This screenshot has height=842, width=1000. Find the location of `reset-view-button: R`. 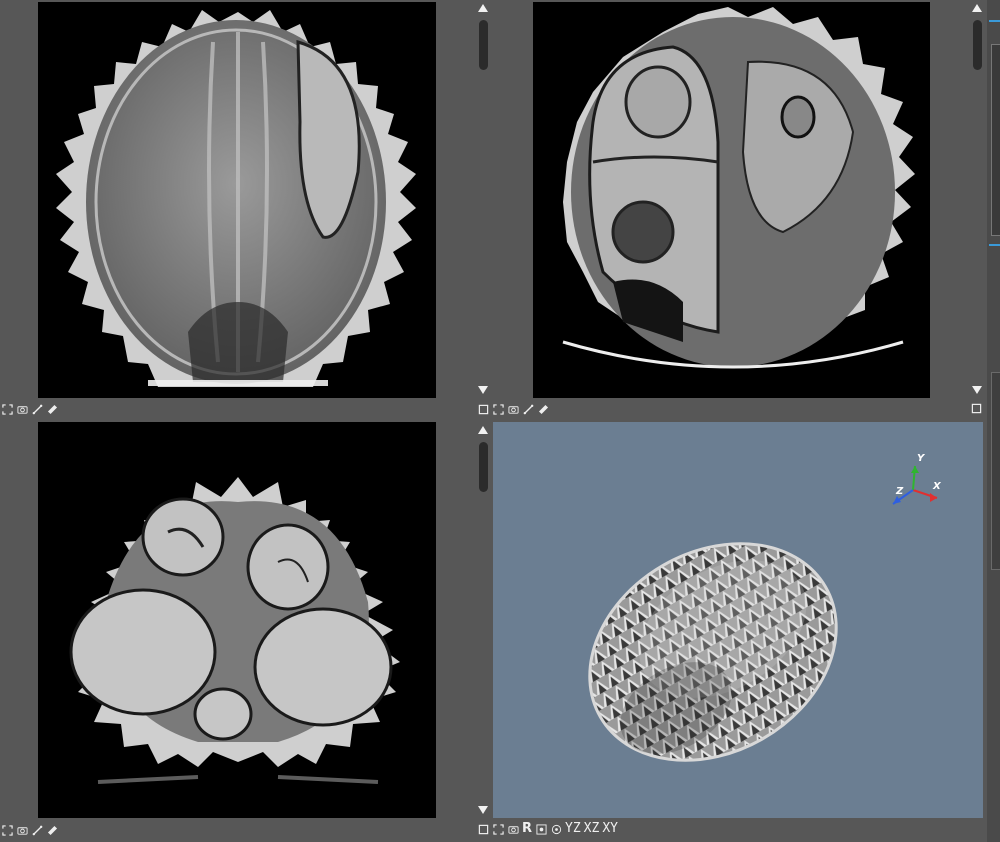

reset-view-button: R is located at coordinates (527, 829).